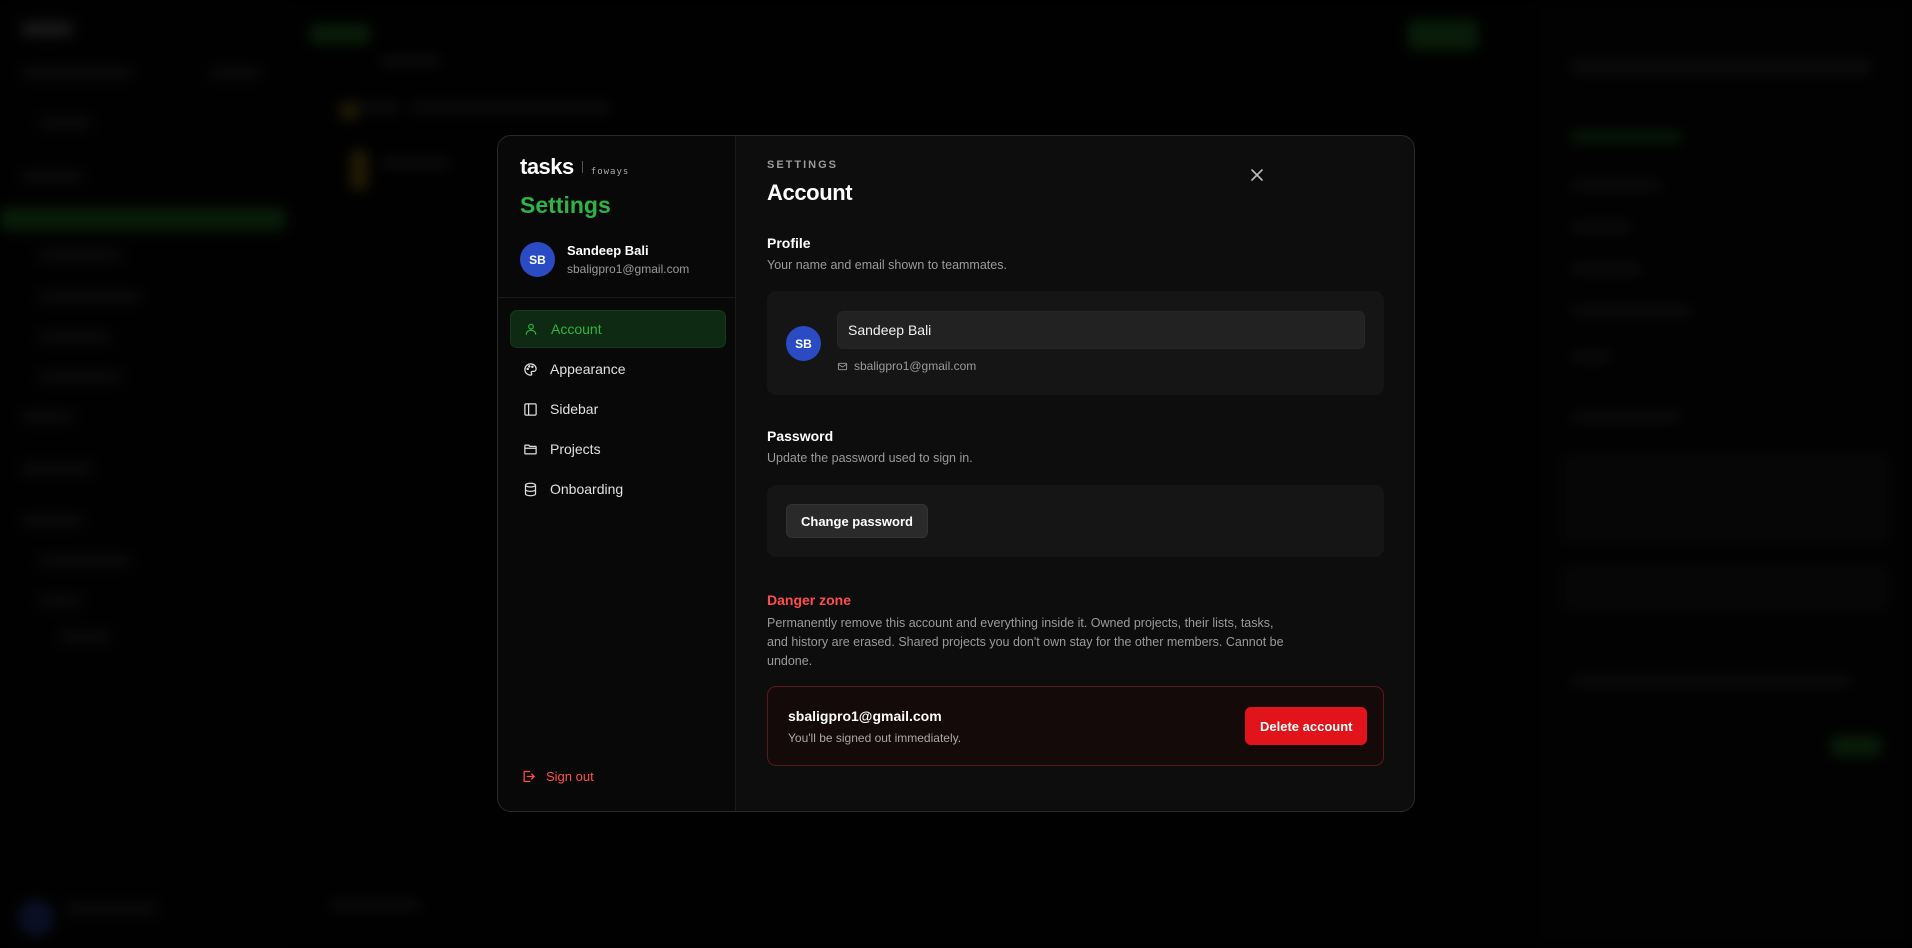  I want to click on password-description: Update the password used to sign in., so click(870, 458).